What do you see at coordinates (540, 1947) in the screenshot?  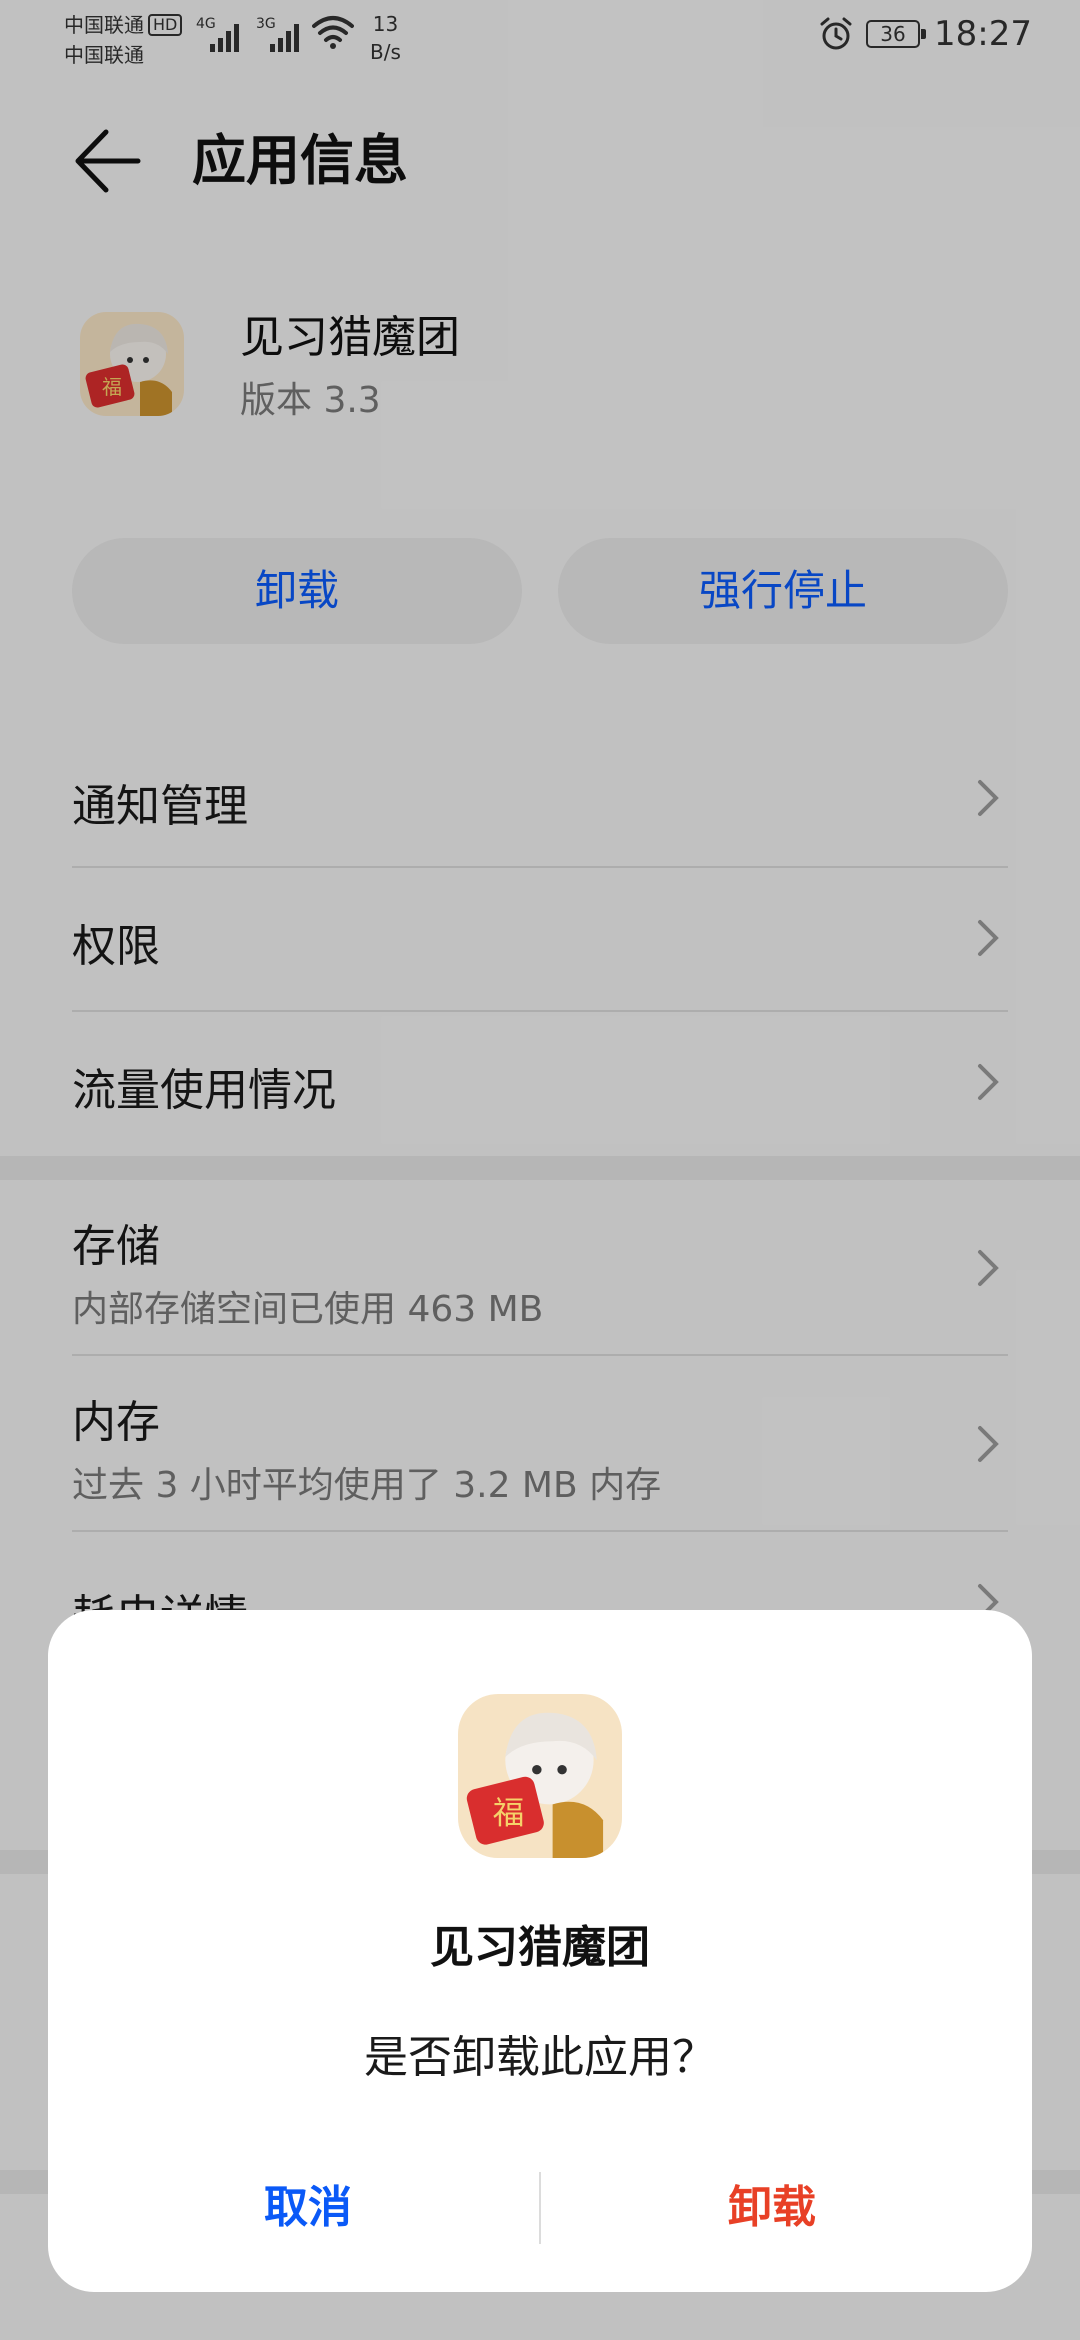 I see `dialog-app-name: 见习猎魔团` at bounding box center [540, 1947].